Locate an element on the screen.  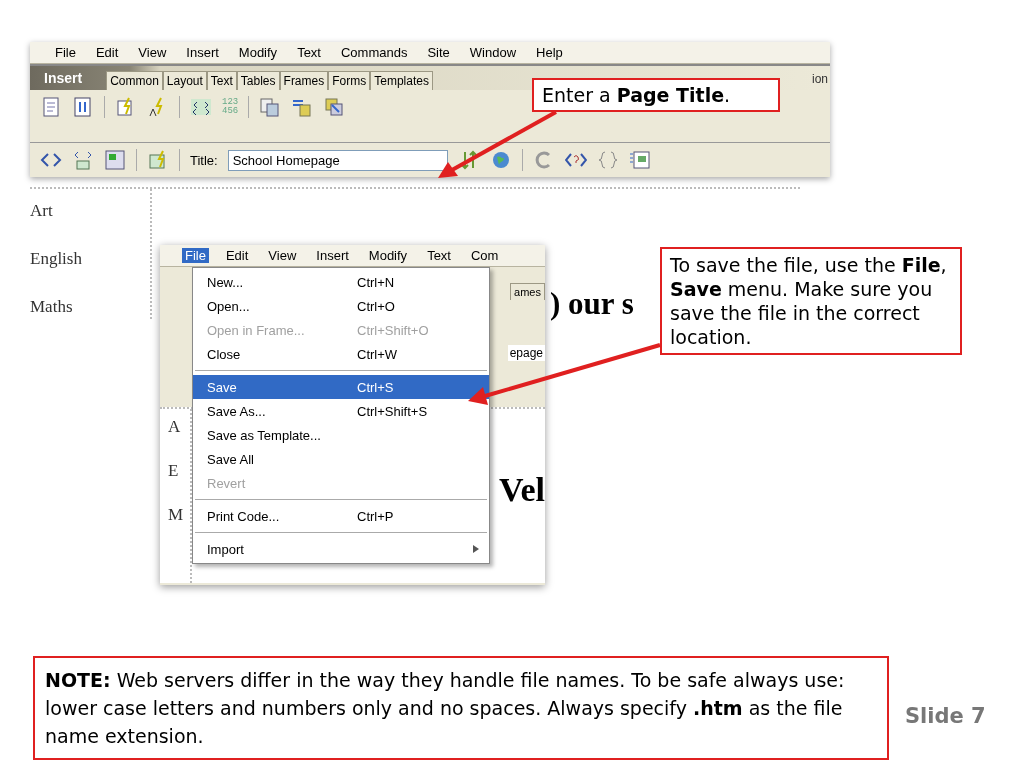
tab: Forms is located at coordinates (349, 80).